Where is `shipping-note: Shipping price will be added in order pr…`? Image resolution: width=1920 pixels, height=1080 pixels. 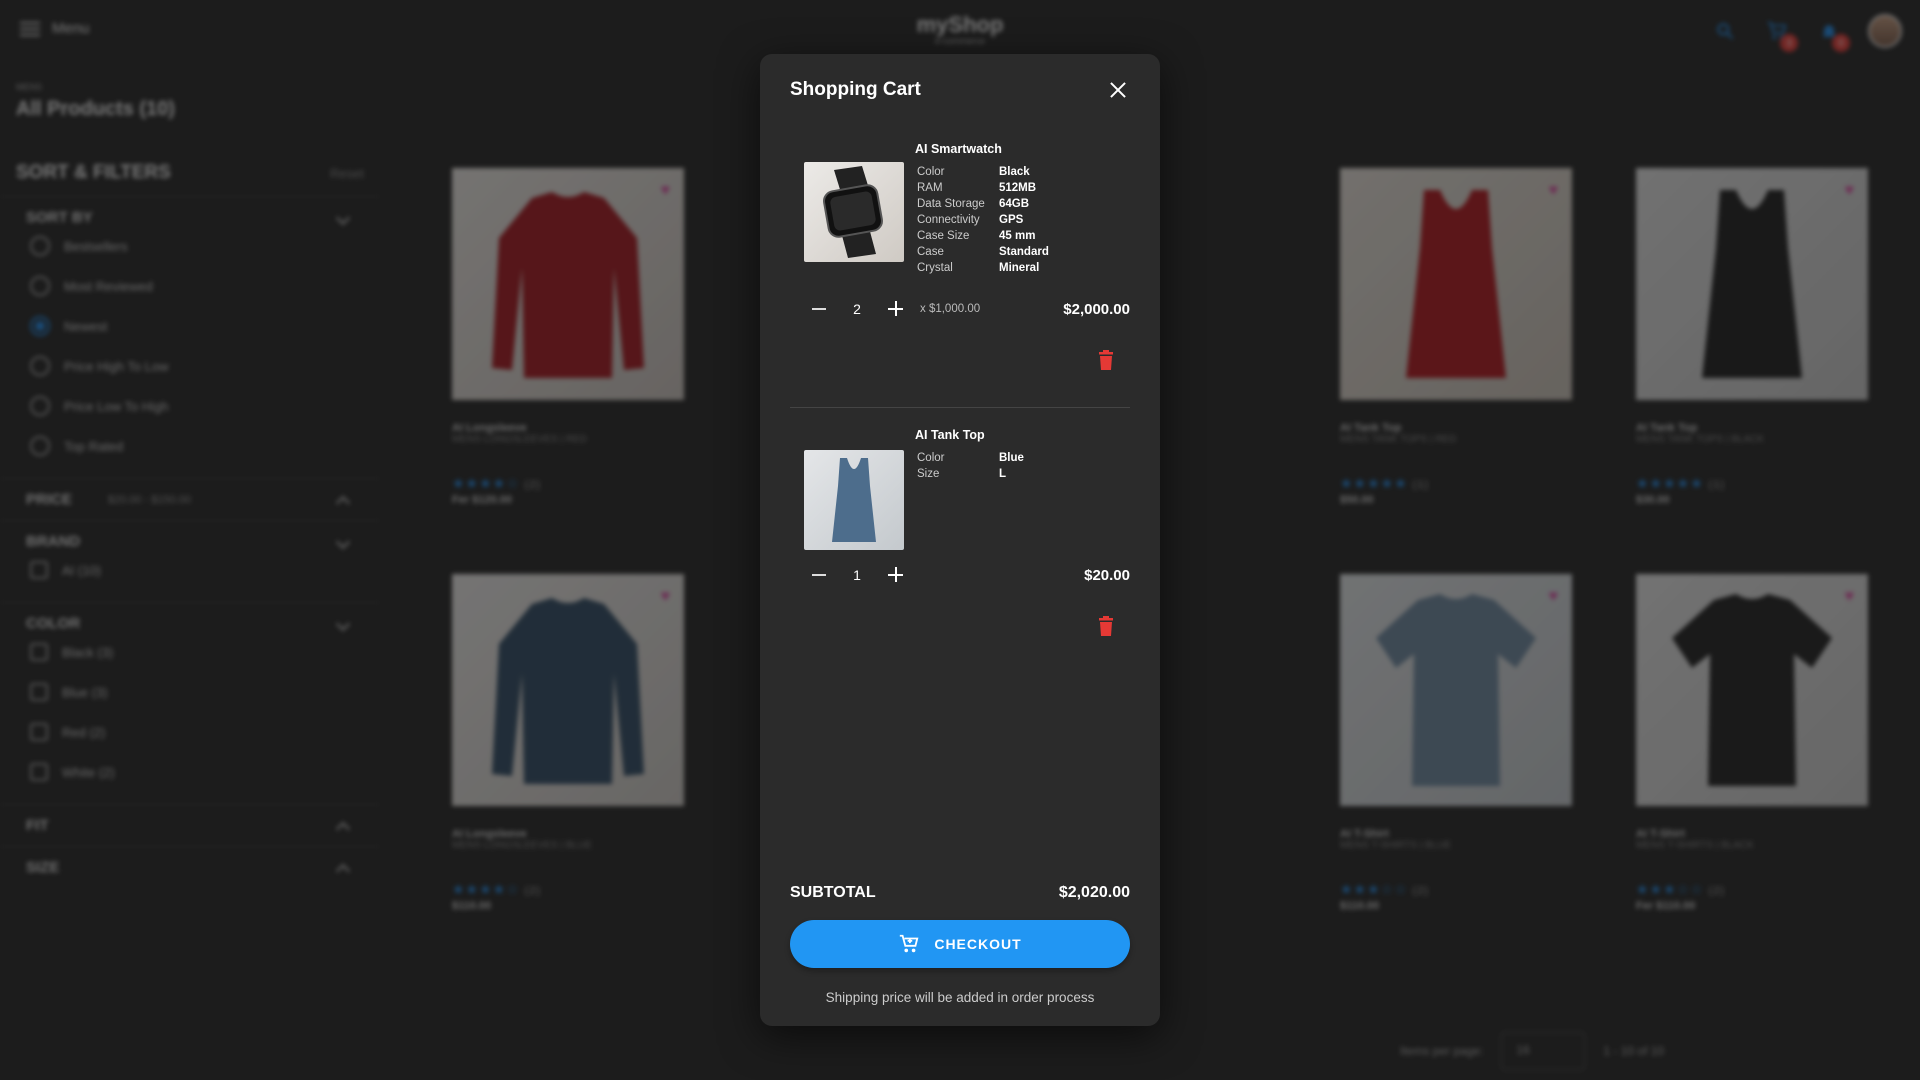 shipping-note: Shipping price will be added in order pr… is located at coordinates (960, 997).